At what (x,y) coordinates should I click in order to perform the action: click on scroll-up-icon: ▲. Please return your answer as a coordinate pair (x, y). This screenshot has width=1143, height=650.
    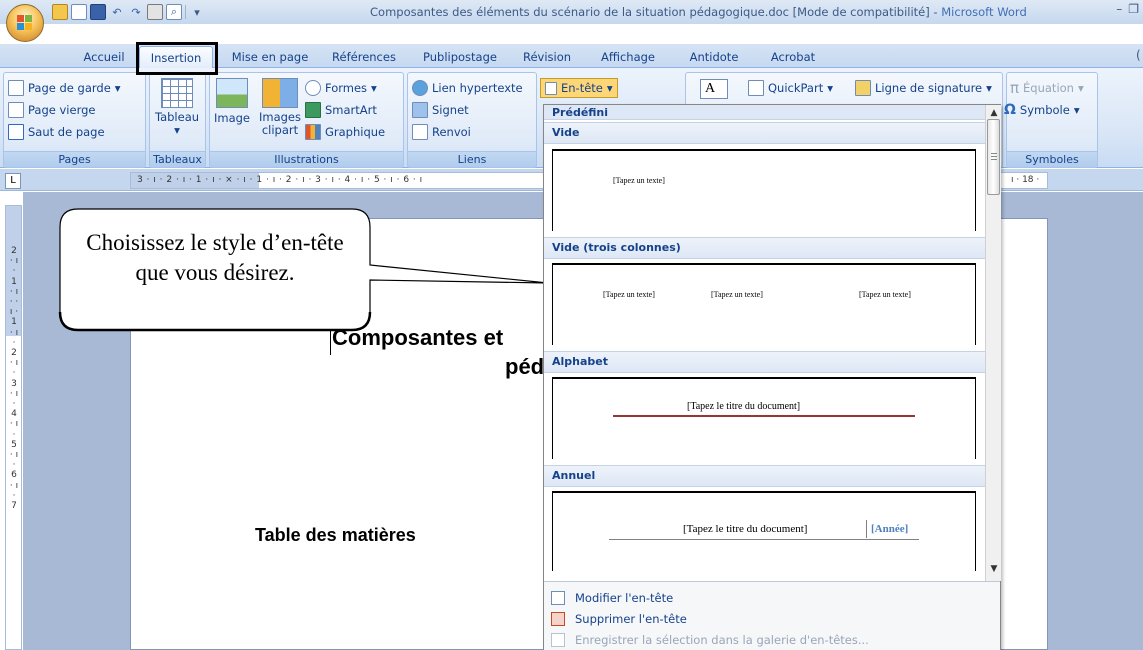
    Looking at the image, I should click on (994, 113).